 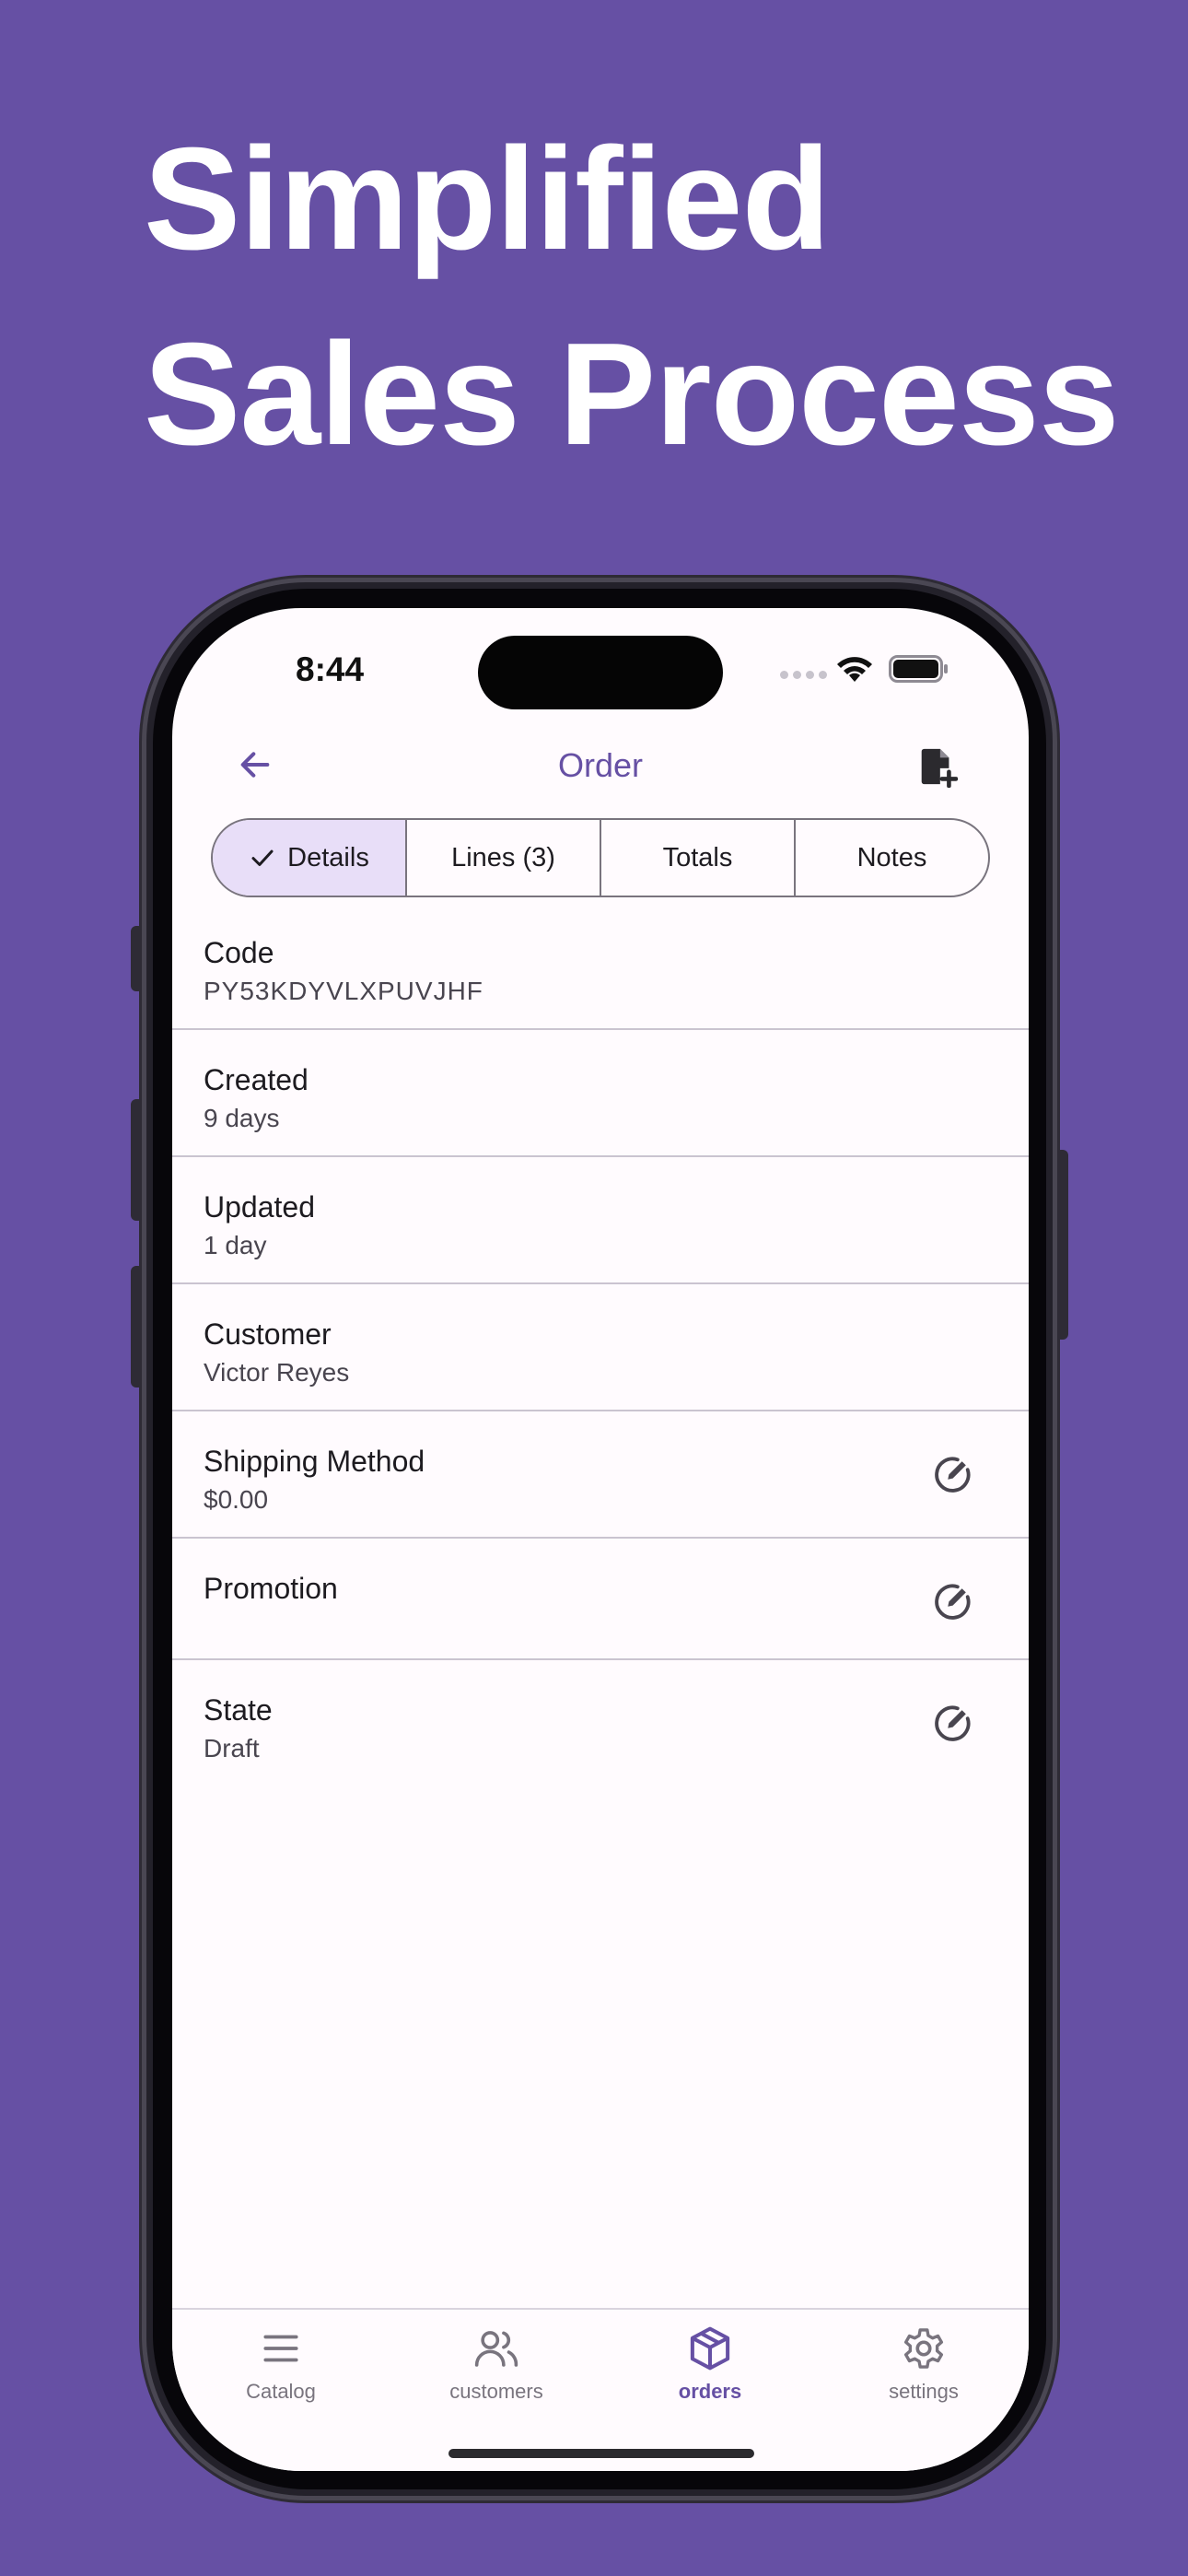 I want to click on nav-label-customers: customers, so click(x=496, y=2391).